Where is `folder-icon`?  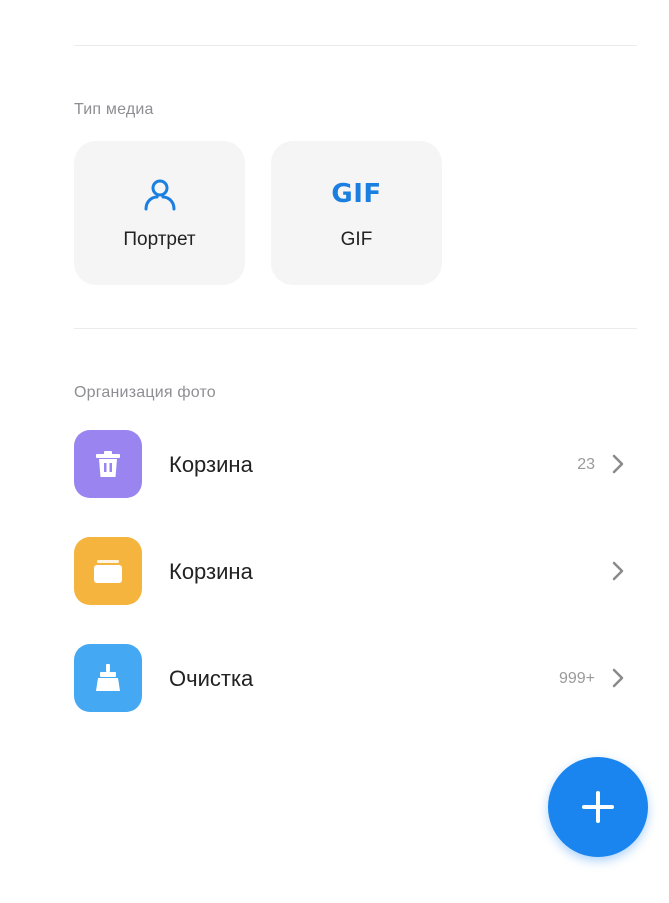 folder-icon is located at coordinates (108, 571).